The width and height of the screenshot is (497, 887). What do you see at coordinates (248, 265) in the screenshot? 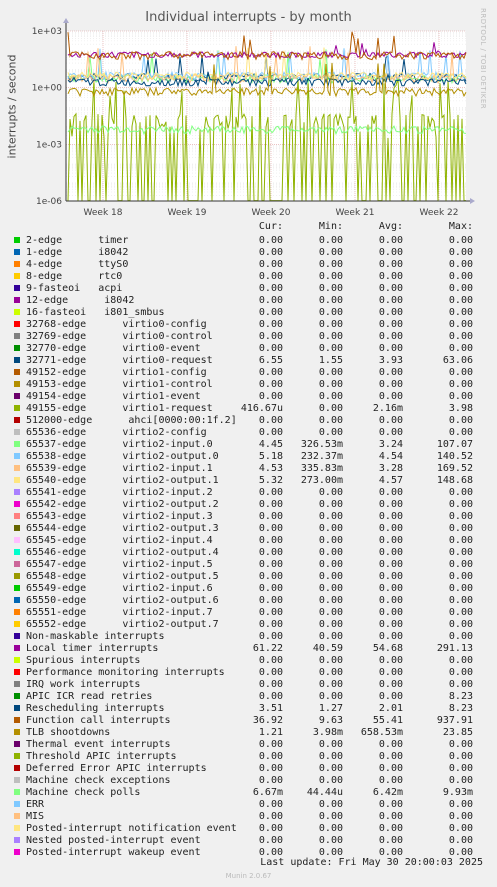
I see `legend-row: 4-edge ttyS0 0.00 0.00 0.00 0.00` at bounding box center [248, 265].